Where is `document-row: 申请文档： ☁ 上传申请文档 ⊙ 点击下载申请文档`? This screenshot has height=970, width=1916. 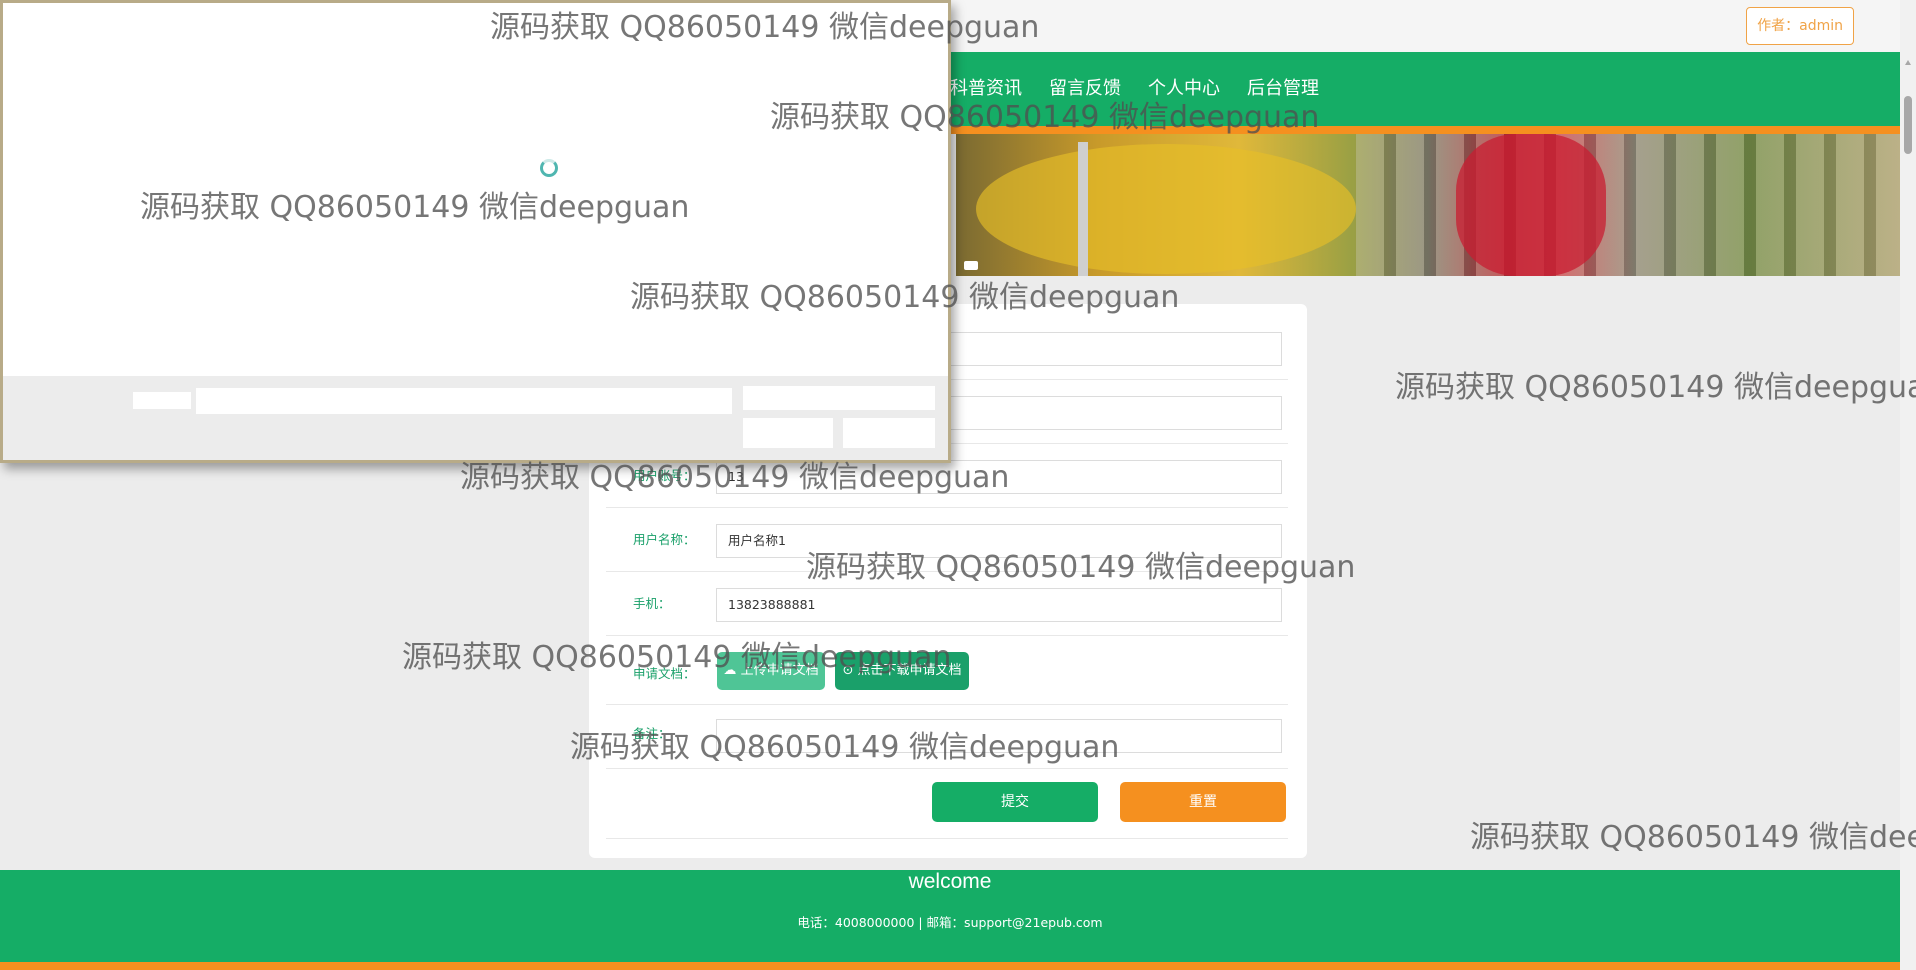
document-row: 申请文档： ☁ 上传申请文档 ⊙ 点击下载申请文档 is located at coordinates (947, 670).